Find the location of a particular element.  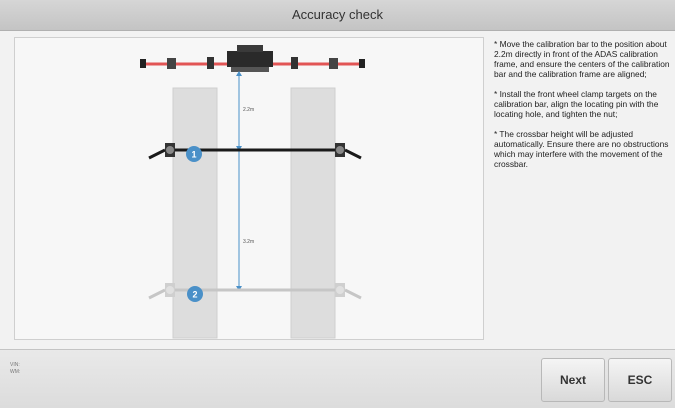

page-title: Accuracy check is located at coordinates (337, 14).